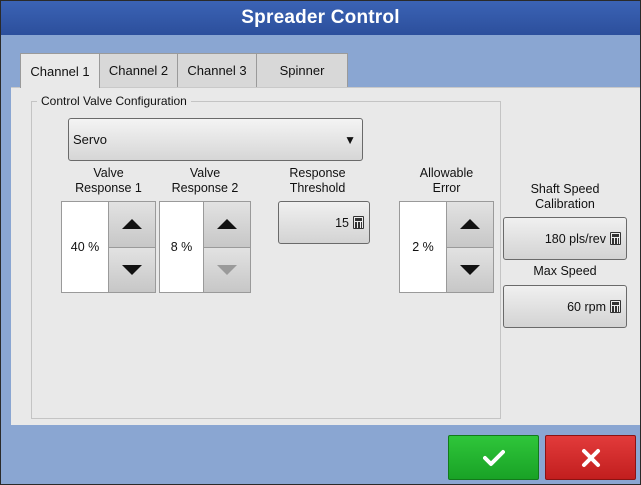 This screenshot has height=485, width=641. I want to click on allowable-error-decrease-button, so click(470, 269).